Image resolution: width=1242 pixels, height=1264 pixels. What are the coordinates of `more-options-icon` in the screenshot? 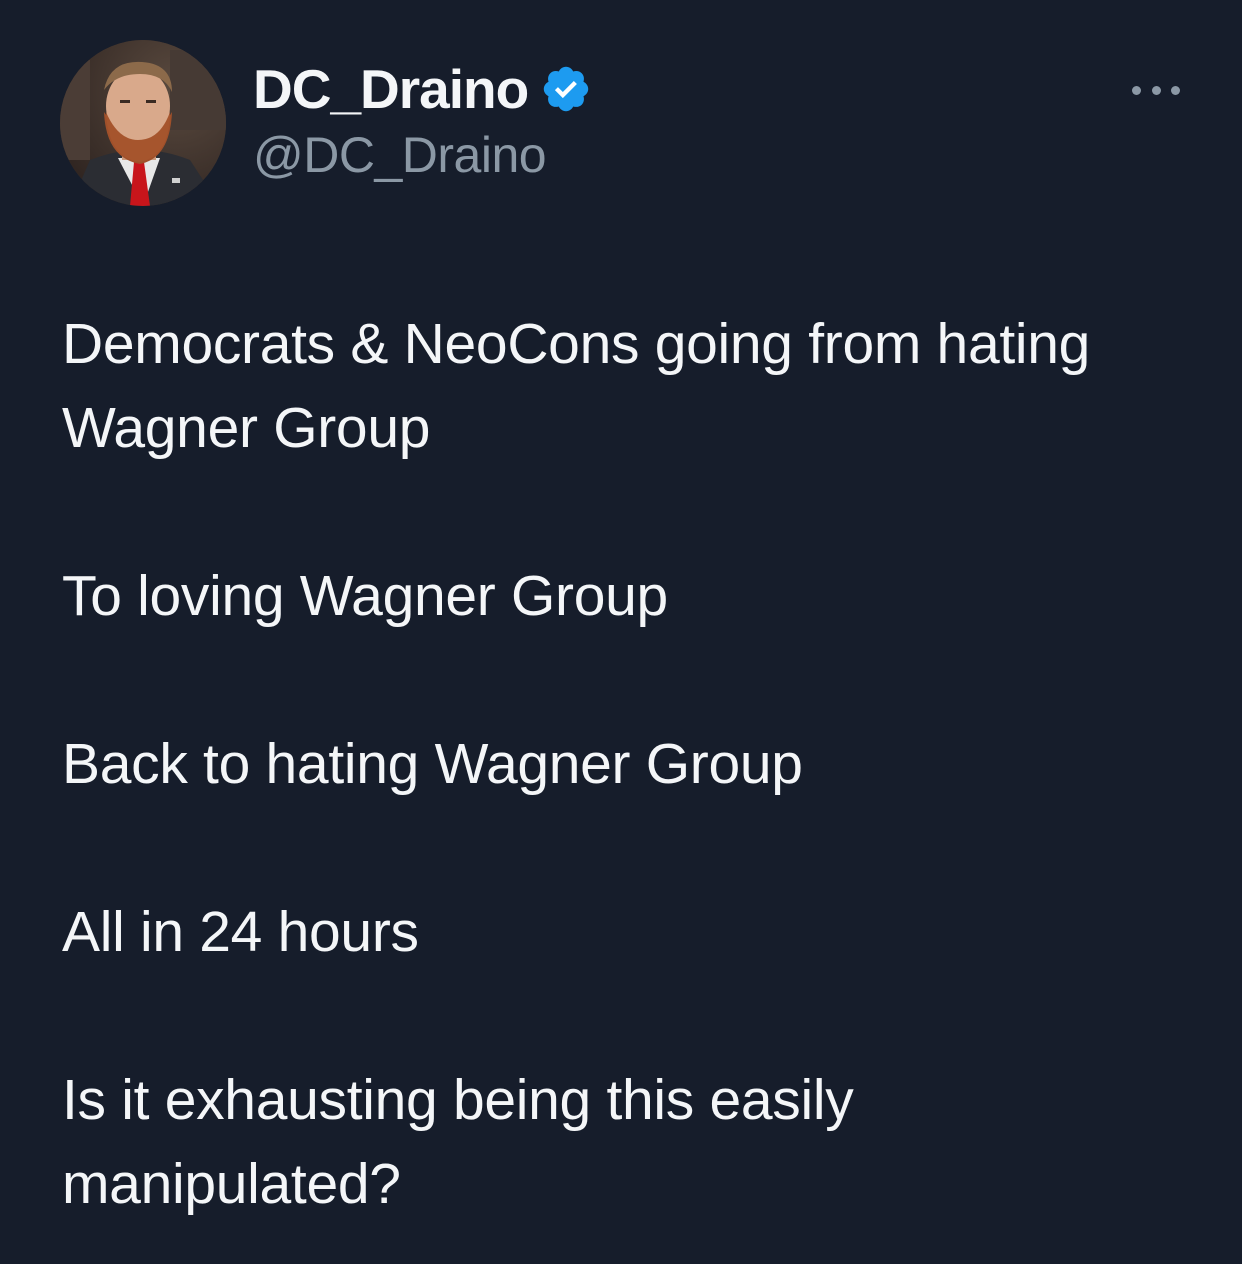 It's located at (1156, 90).